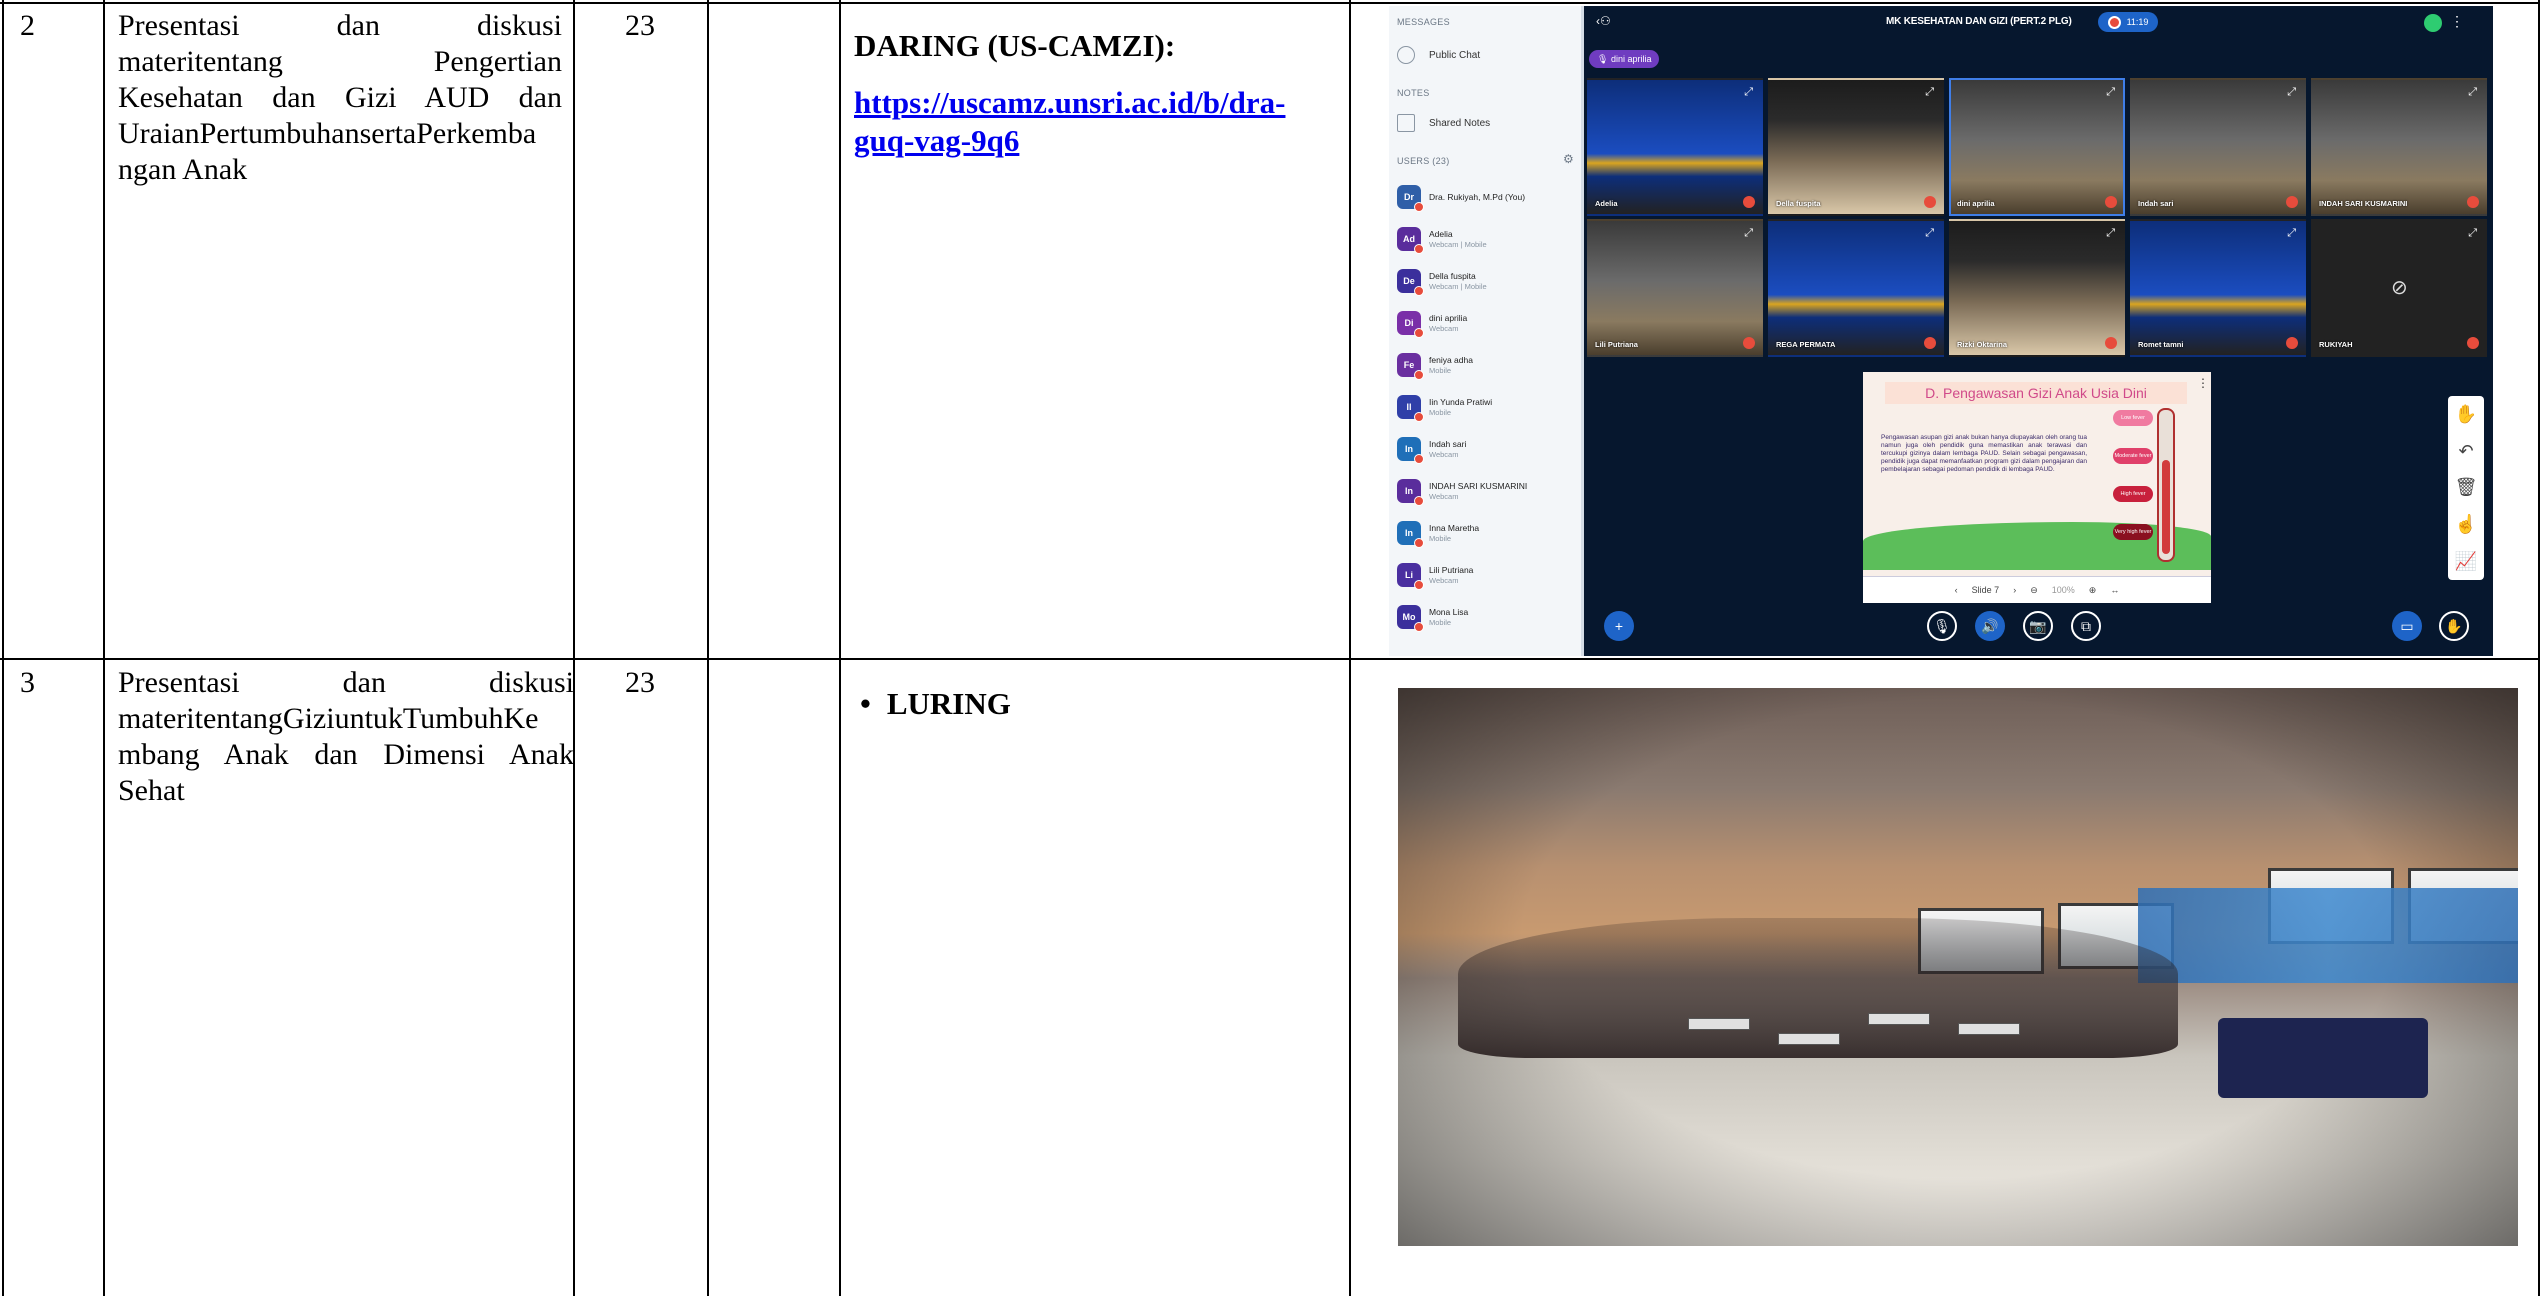 This screenshot has width=2548, height=1296. Describe the element at coordinates (2457, 21) in the screenshot. I see `more-options-icon: ⋮` at that location.